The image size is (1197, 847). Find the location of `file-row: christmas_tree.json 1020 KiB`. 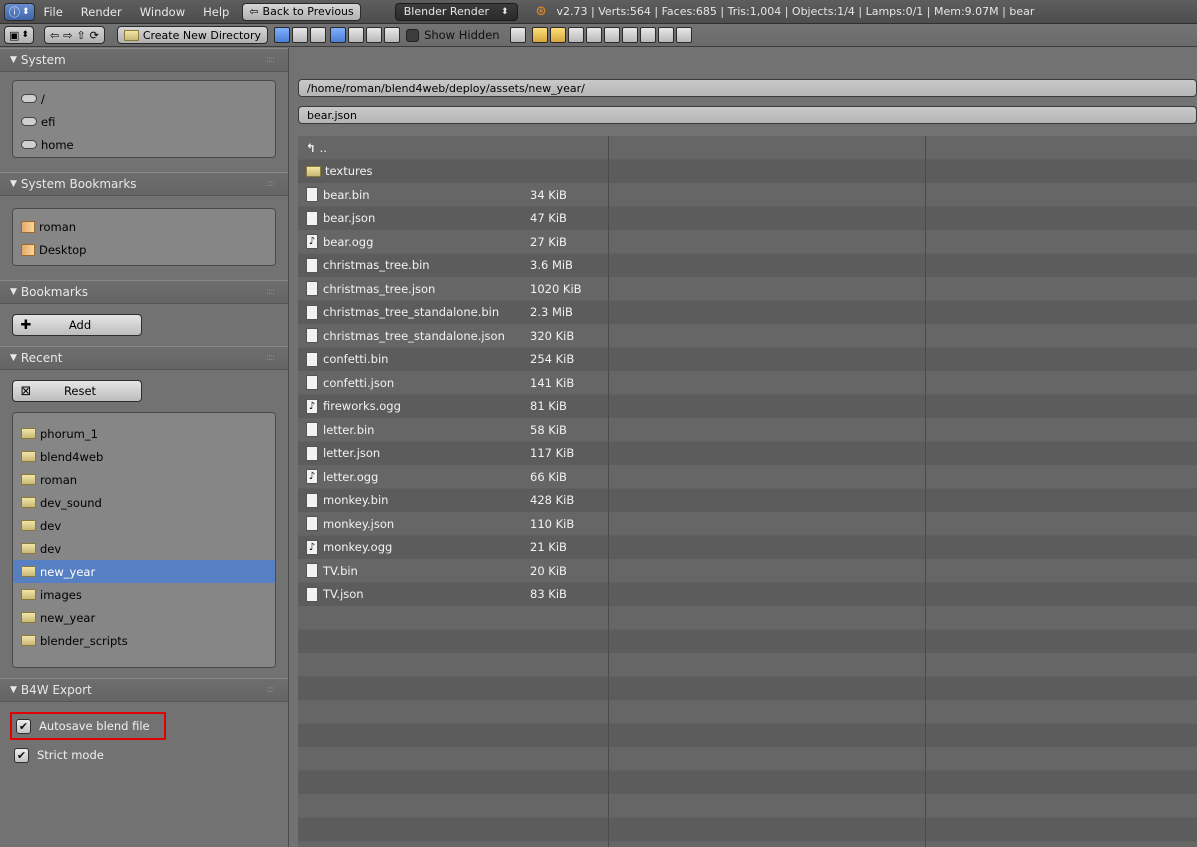

file-row: christmas_tree.json 1020 KiB is located at coordinates (747, 289).